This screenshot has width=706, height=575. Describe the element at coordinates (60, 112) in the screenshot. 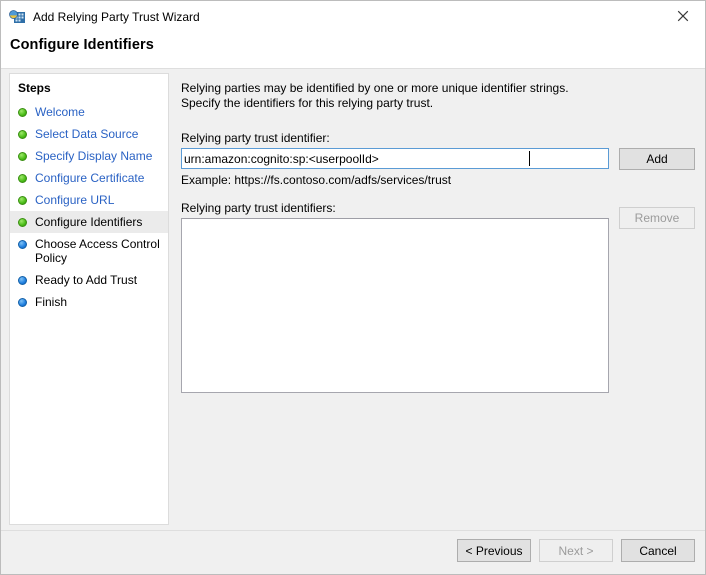

I see `sidebar-item-label: Welcome` at that location.